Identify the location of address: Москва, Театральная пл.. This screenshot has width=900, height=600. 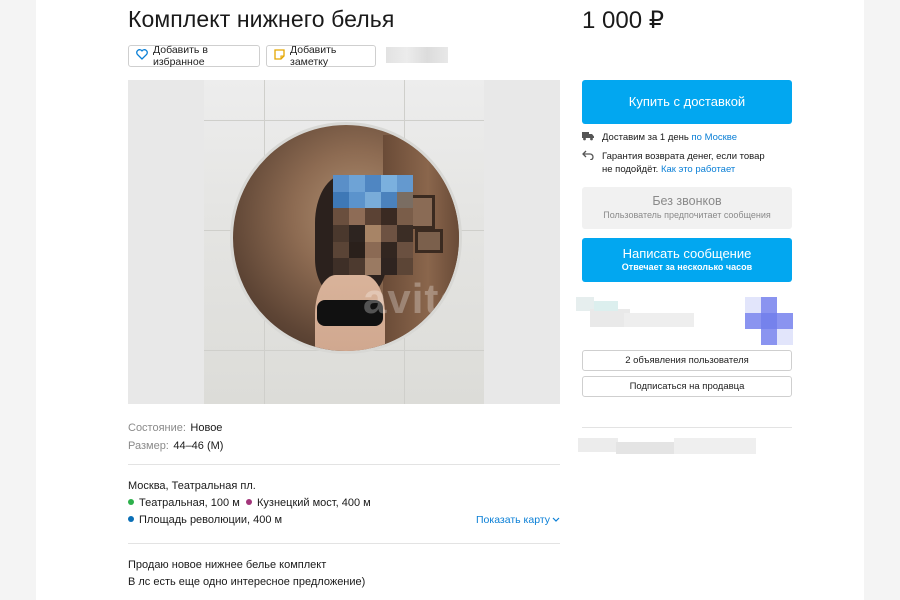
(192, 486).